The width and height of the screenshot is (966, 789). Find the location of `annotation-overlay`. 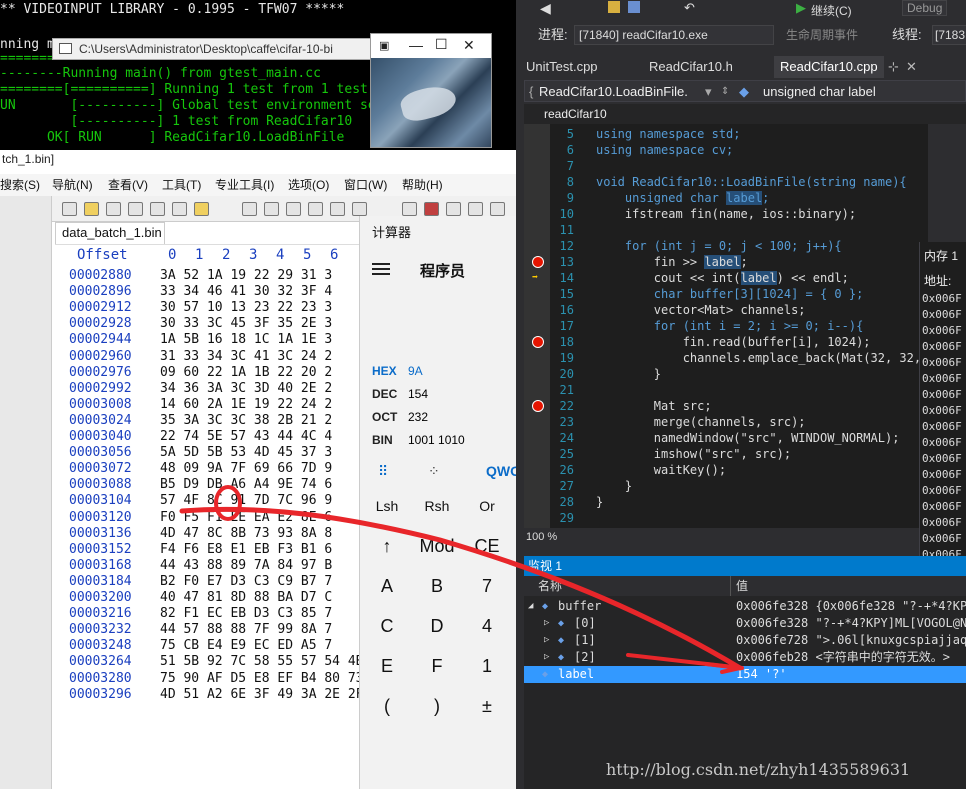

annotation-overlay is located at coordinates (461, 579).